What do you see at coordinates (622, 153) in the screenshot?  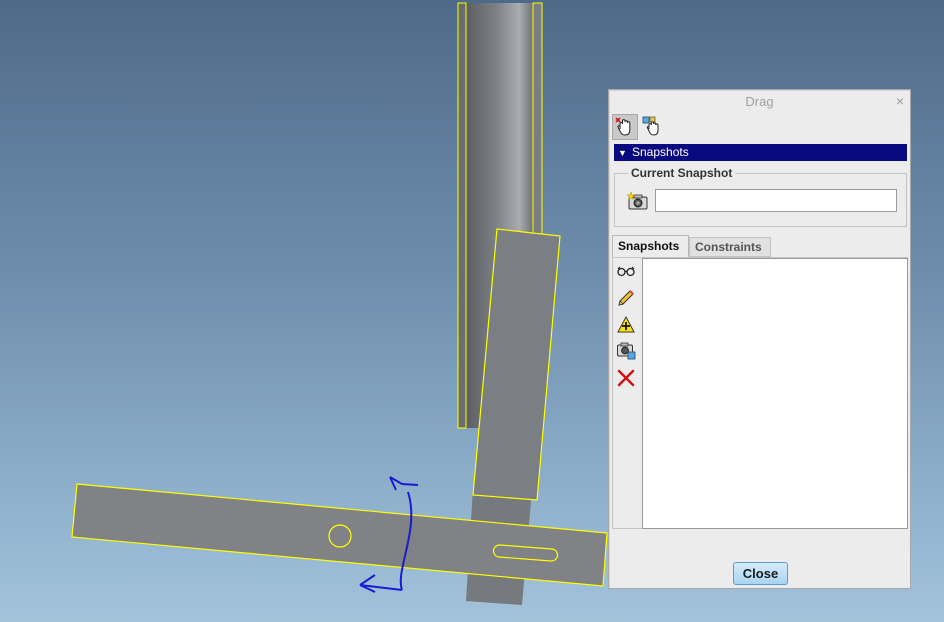 I see `collapse-triangle-icon: ▼` at bounding box center [622, 153].